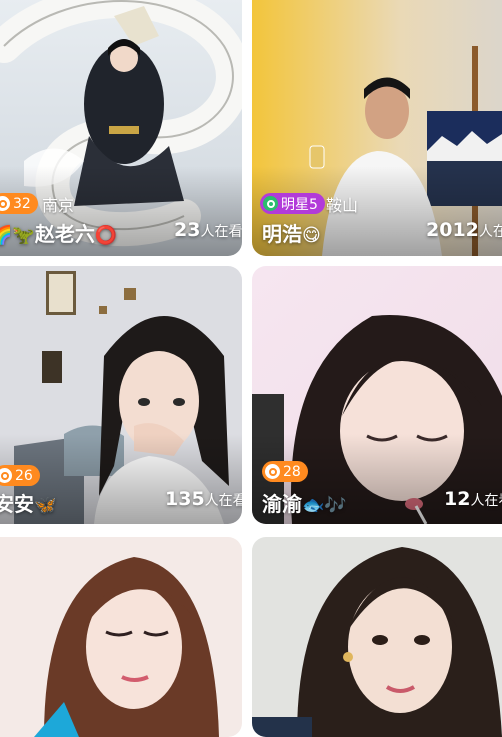 This screenshot has width=502, height=737. What do you see at coordinates (285, 471) in the screenshot?
I see `level-badge: 28` at bounding box center [285, 471].